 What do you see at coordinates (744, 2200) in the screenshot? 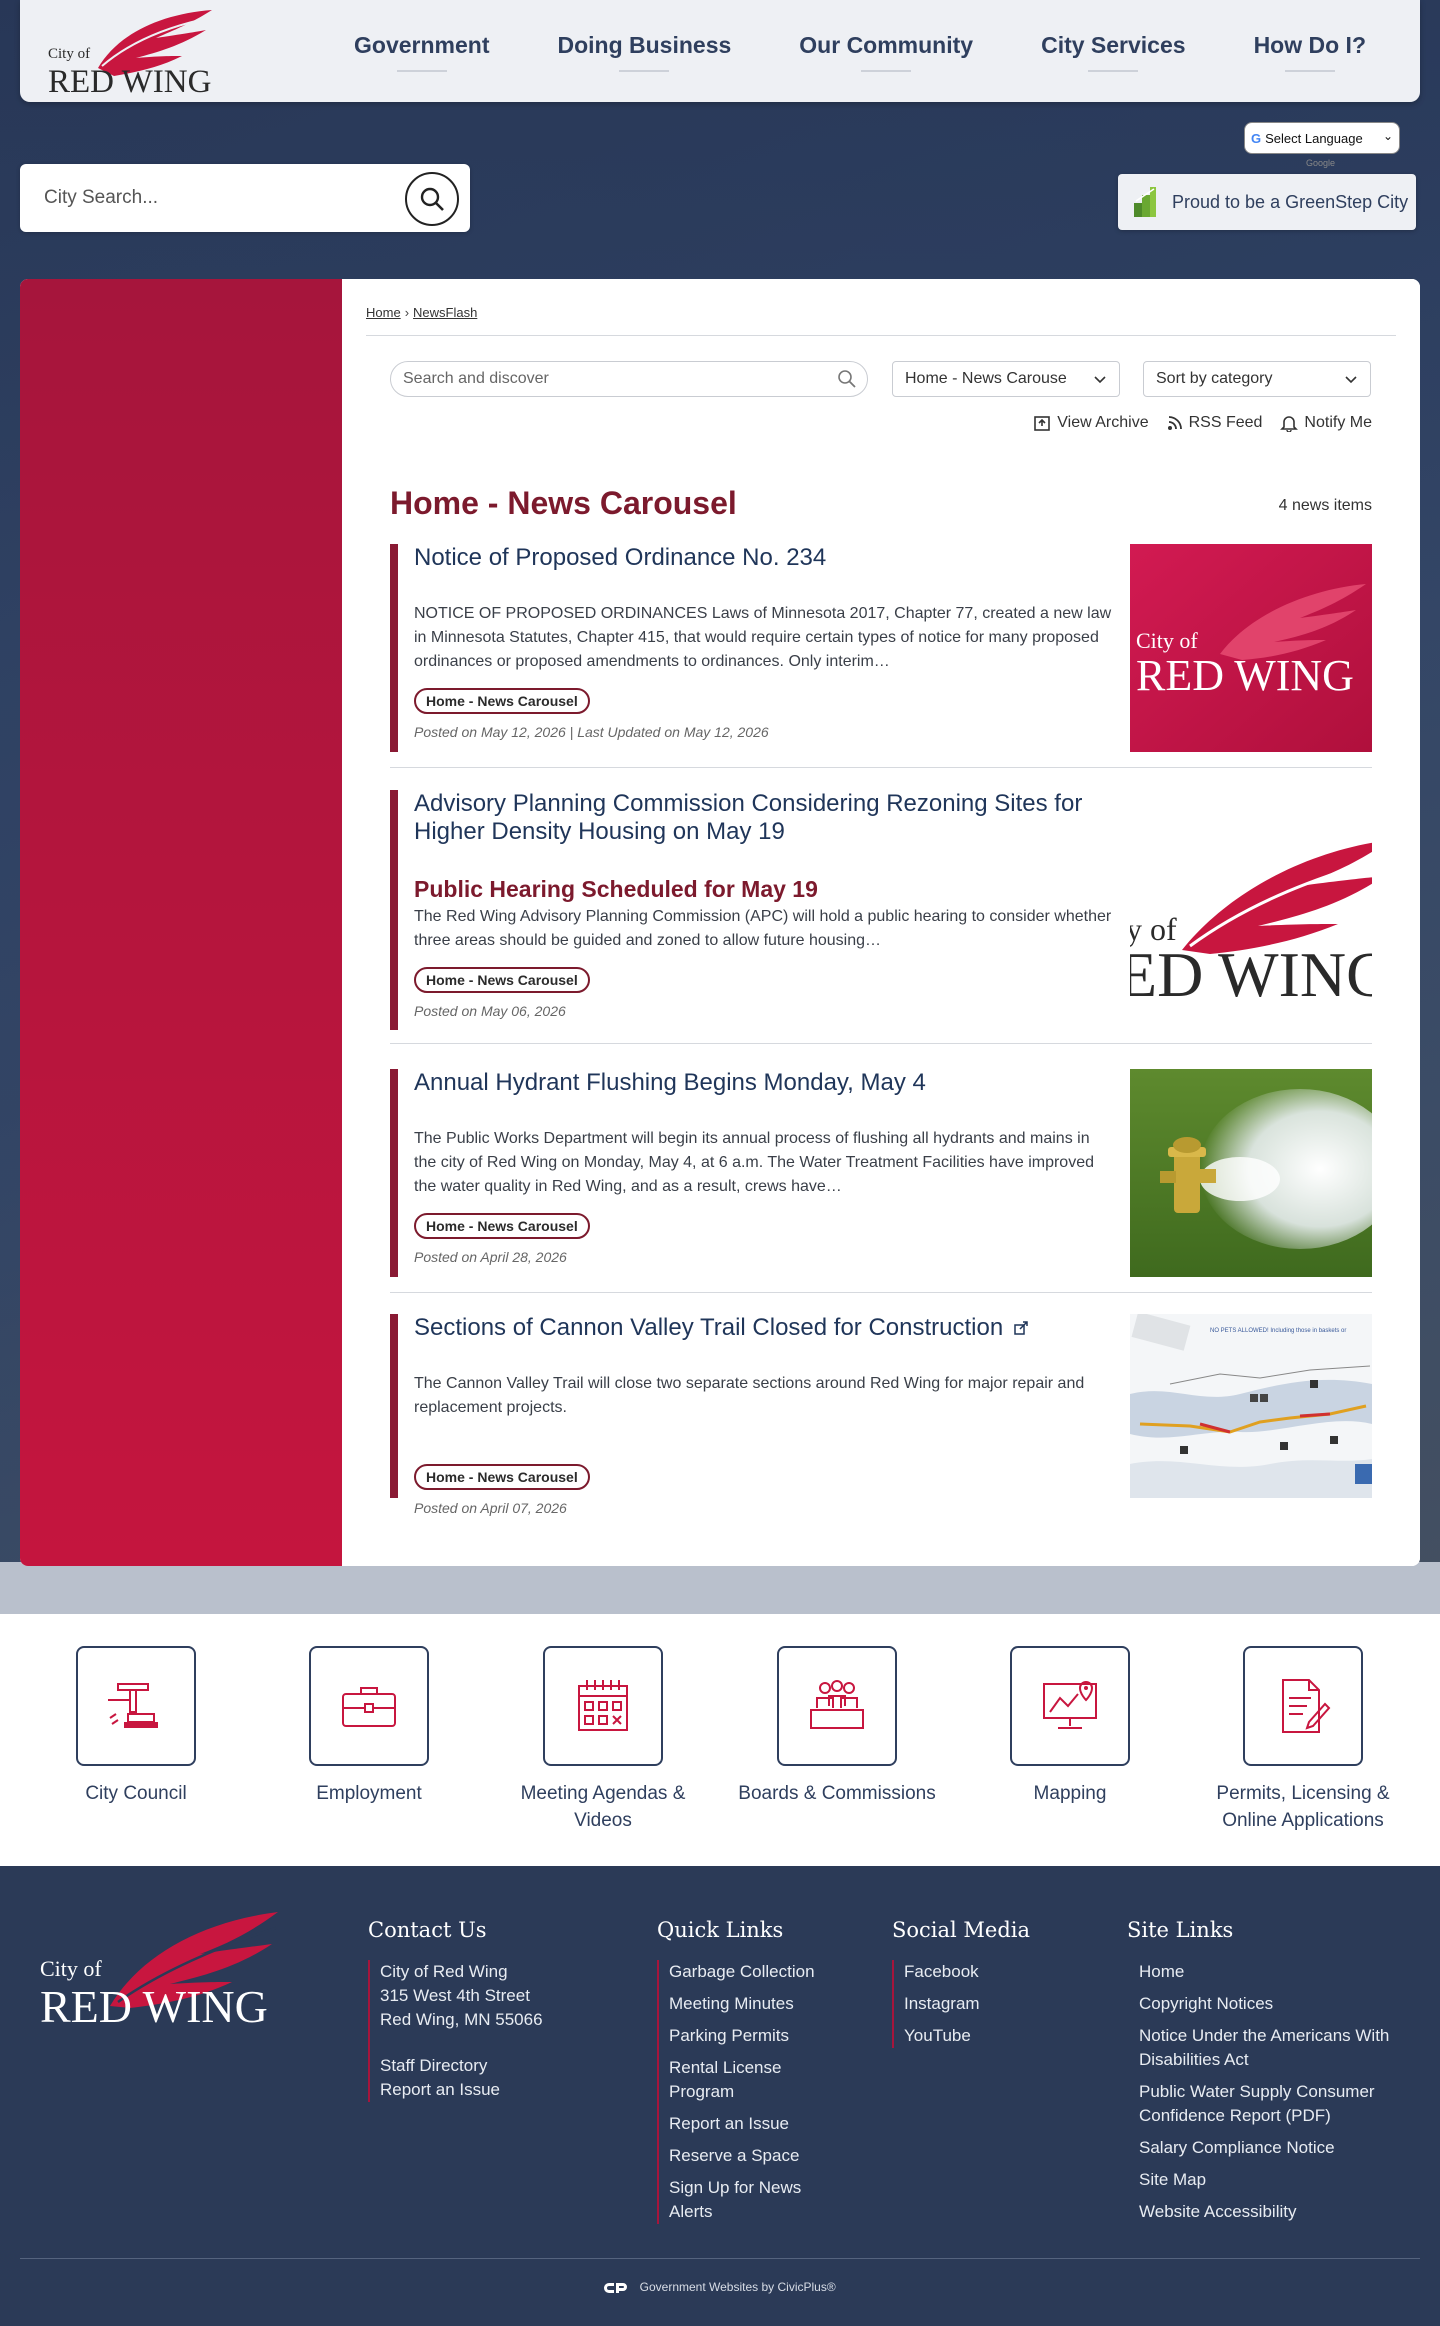
I see `footer-link: Sign Up for News Alerts` at bounding box center [744, 2200].